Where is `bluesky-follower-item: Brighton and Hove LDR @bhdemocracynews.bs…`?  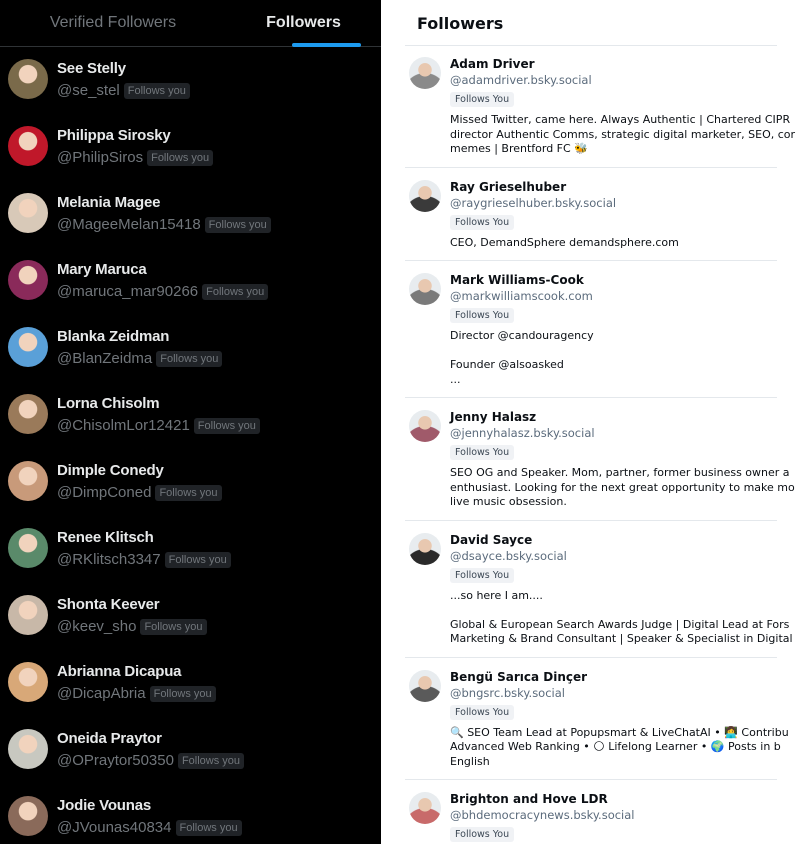 bluesky-follower-item: Brighton and Hove LDR @bhdemocracynews.bs… is located at coordinates (591, 812).